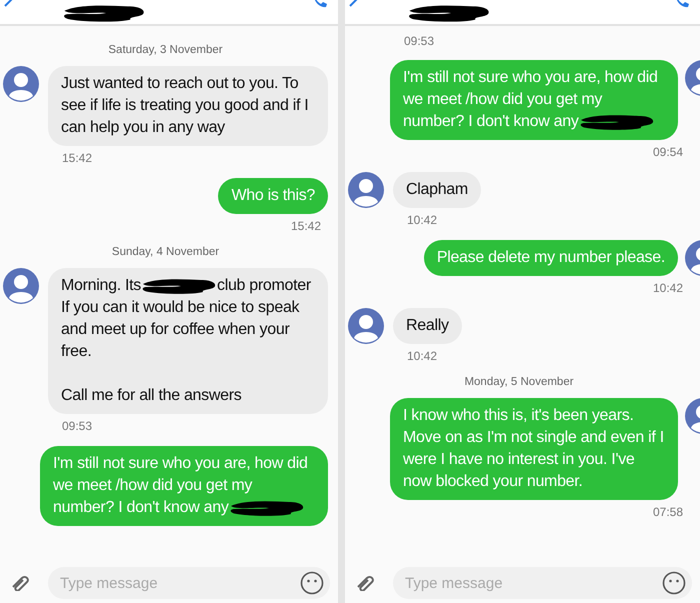  What do you see at coordinates (273, 195) in the screenshot?
I see `message-text: Who is this?` at bounding box center [273, 195].